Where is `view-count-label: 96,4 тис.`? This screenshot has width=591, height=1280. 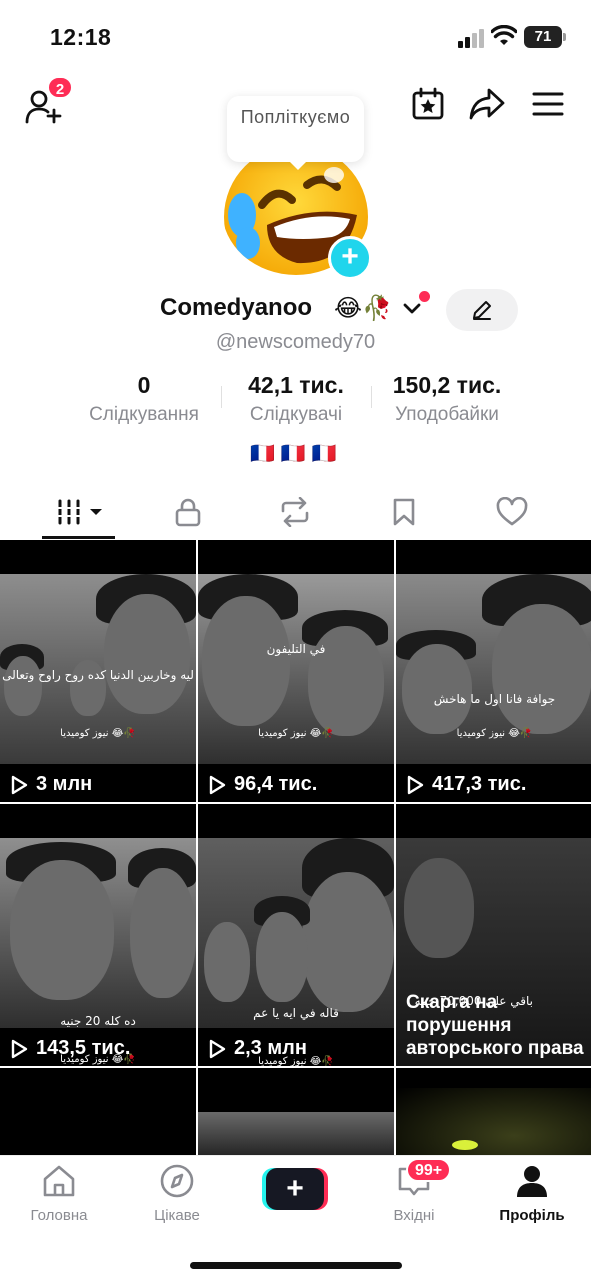 view-count-label: 96,4 тис. is located at coordinates (276, 784).